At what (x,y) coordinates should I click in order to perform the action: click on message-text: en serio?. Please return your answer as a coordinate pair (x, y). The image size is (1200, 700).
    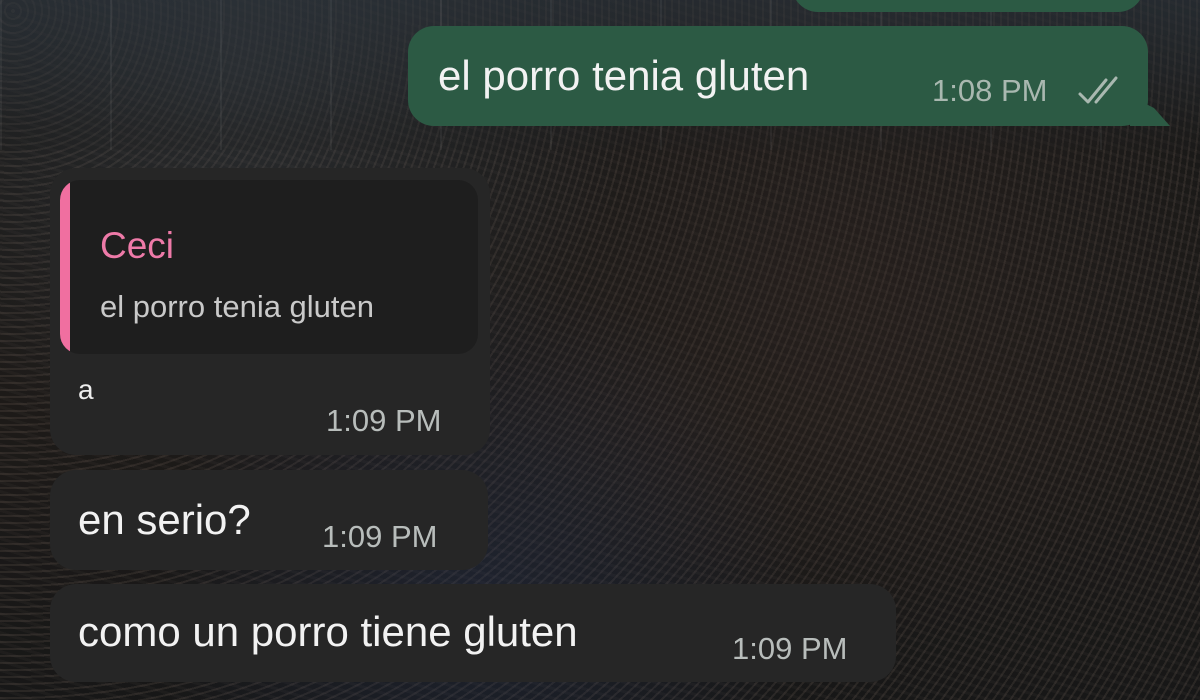
    Looking at the image, I should click on (164, 519).